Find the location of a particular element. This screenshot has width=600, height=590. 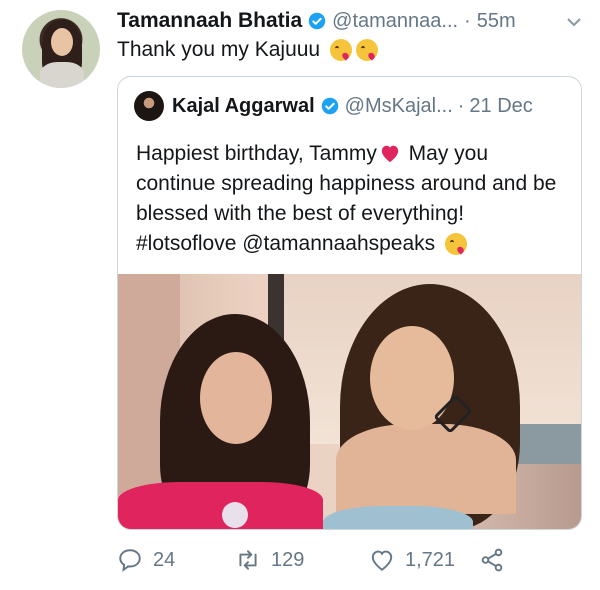

retweet-icon is located at coordinates (248, 560).